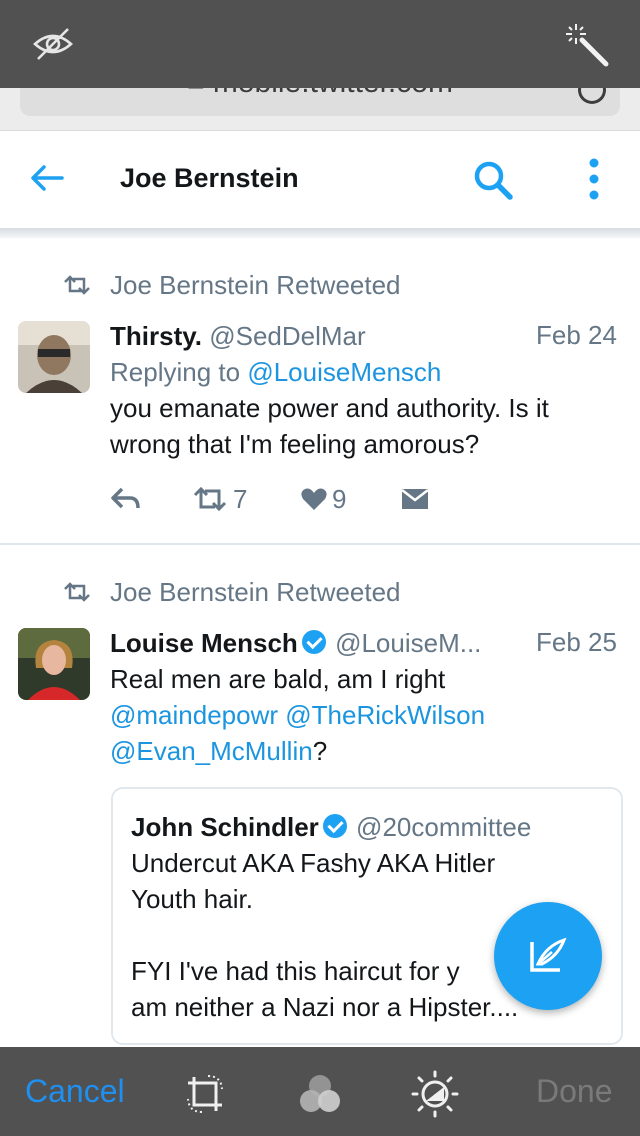 The image size is (640, 1136). Describe the element at coordinates (574, 1091) in the screenshot. I see `done-button: Done` at that location.